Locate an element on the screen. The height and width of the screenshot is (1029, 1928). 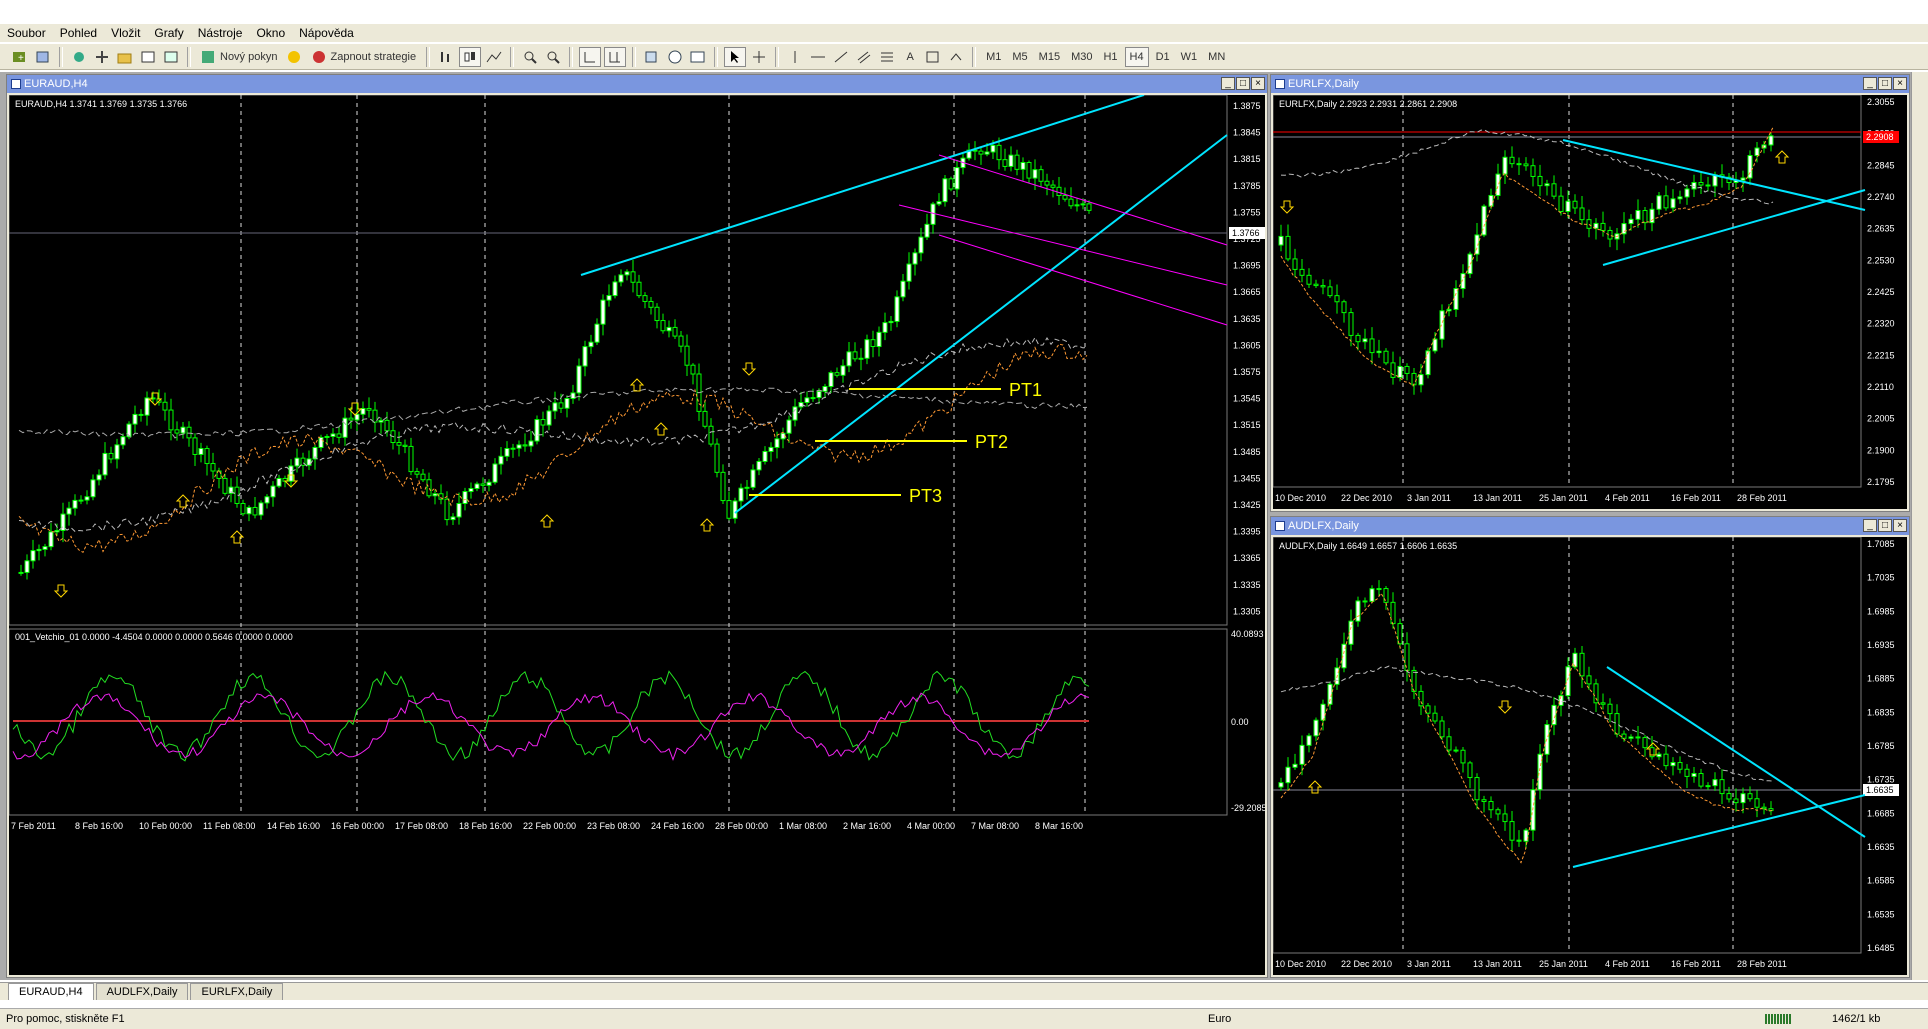
equidistant-channel-icon is located at coordinates (864, 57).